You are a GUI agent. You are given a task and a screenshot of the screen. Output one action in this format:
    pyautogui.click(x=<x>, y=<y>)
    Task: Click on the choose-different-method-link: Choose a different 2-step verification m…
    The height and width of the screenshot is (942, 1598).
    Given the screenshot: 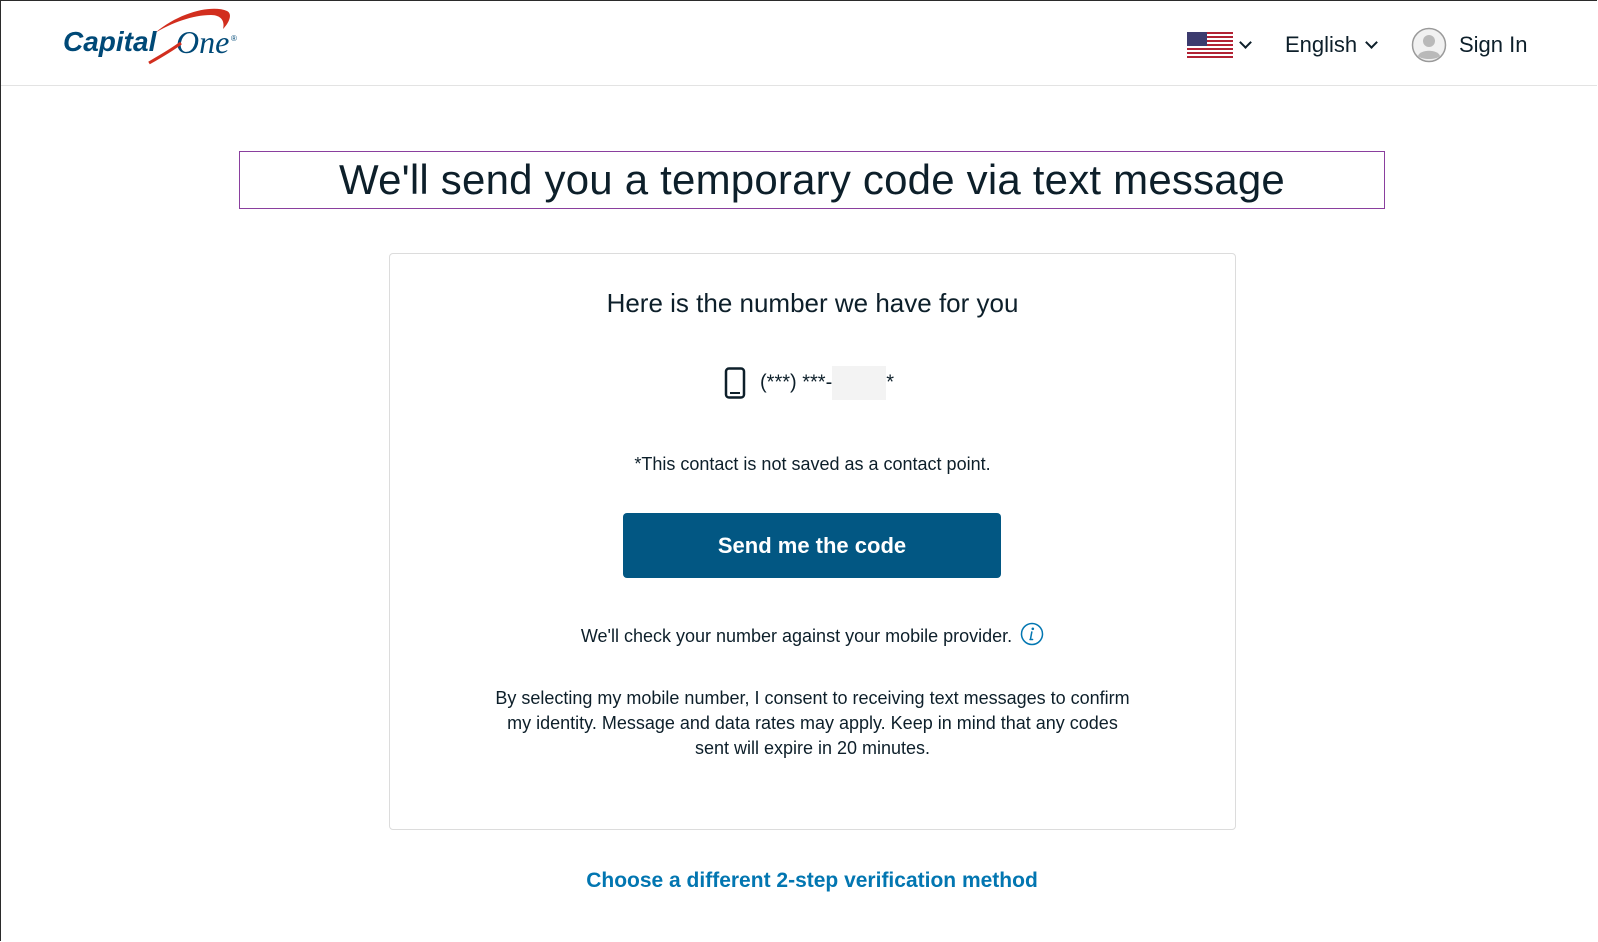 What is the action you would take?
    pyautogui.click(x=799, y=881)
    